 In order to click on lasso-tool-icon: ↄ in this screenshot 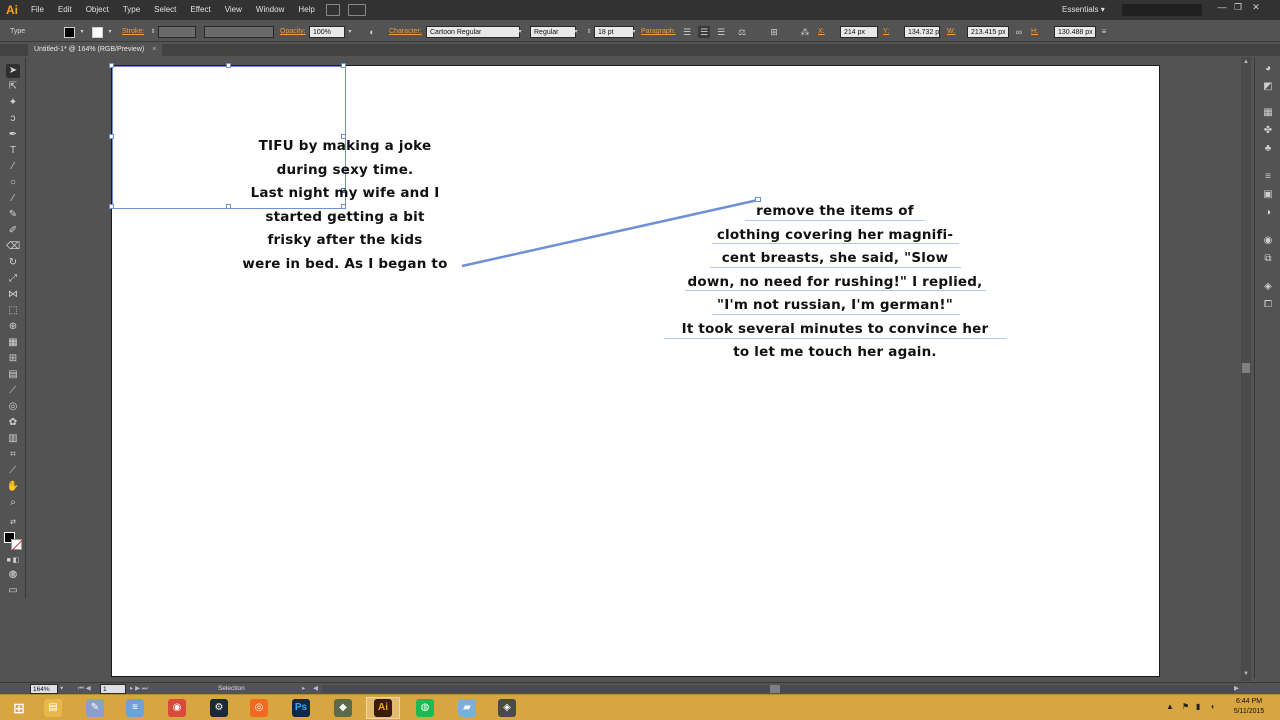, I will do `click(13, 119)`.